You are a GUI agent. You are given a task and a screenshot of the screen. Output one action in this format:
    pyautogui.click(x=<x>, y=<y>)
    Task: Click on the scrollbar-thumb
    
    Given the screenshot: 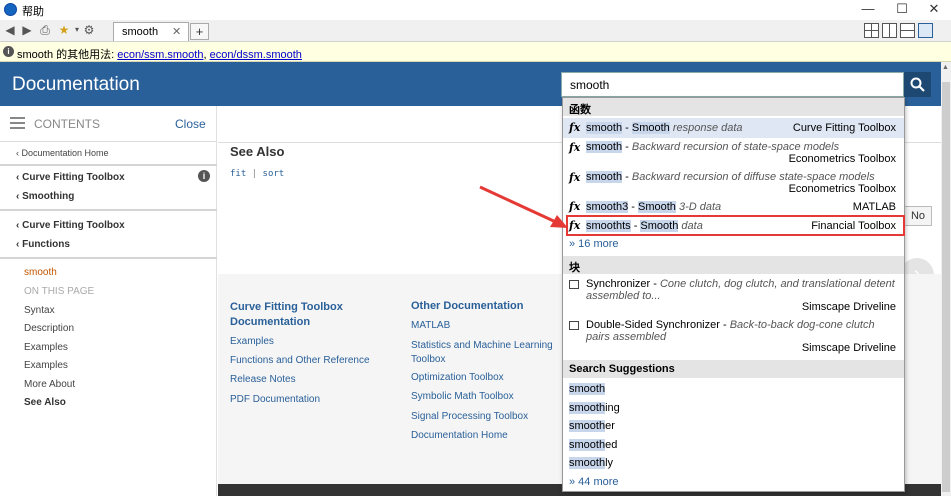 What is the action you would take?
    pyautogui.click(x=946, y=287)
    